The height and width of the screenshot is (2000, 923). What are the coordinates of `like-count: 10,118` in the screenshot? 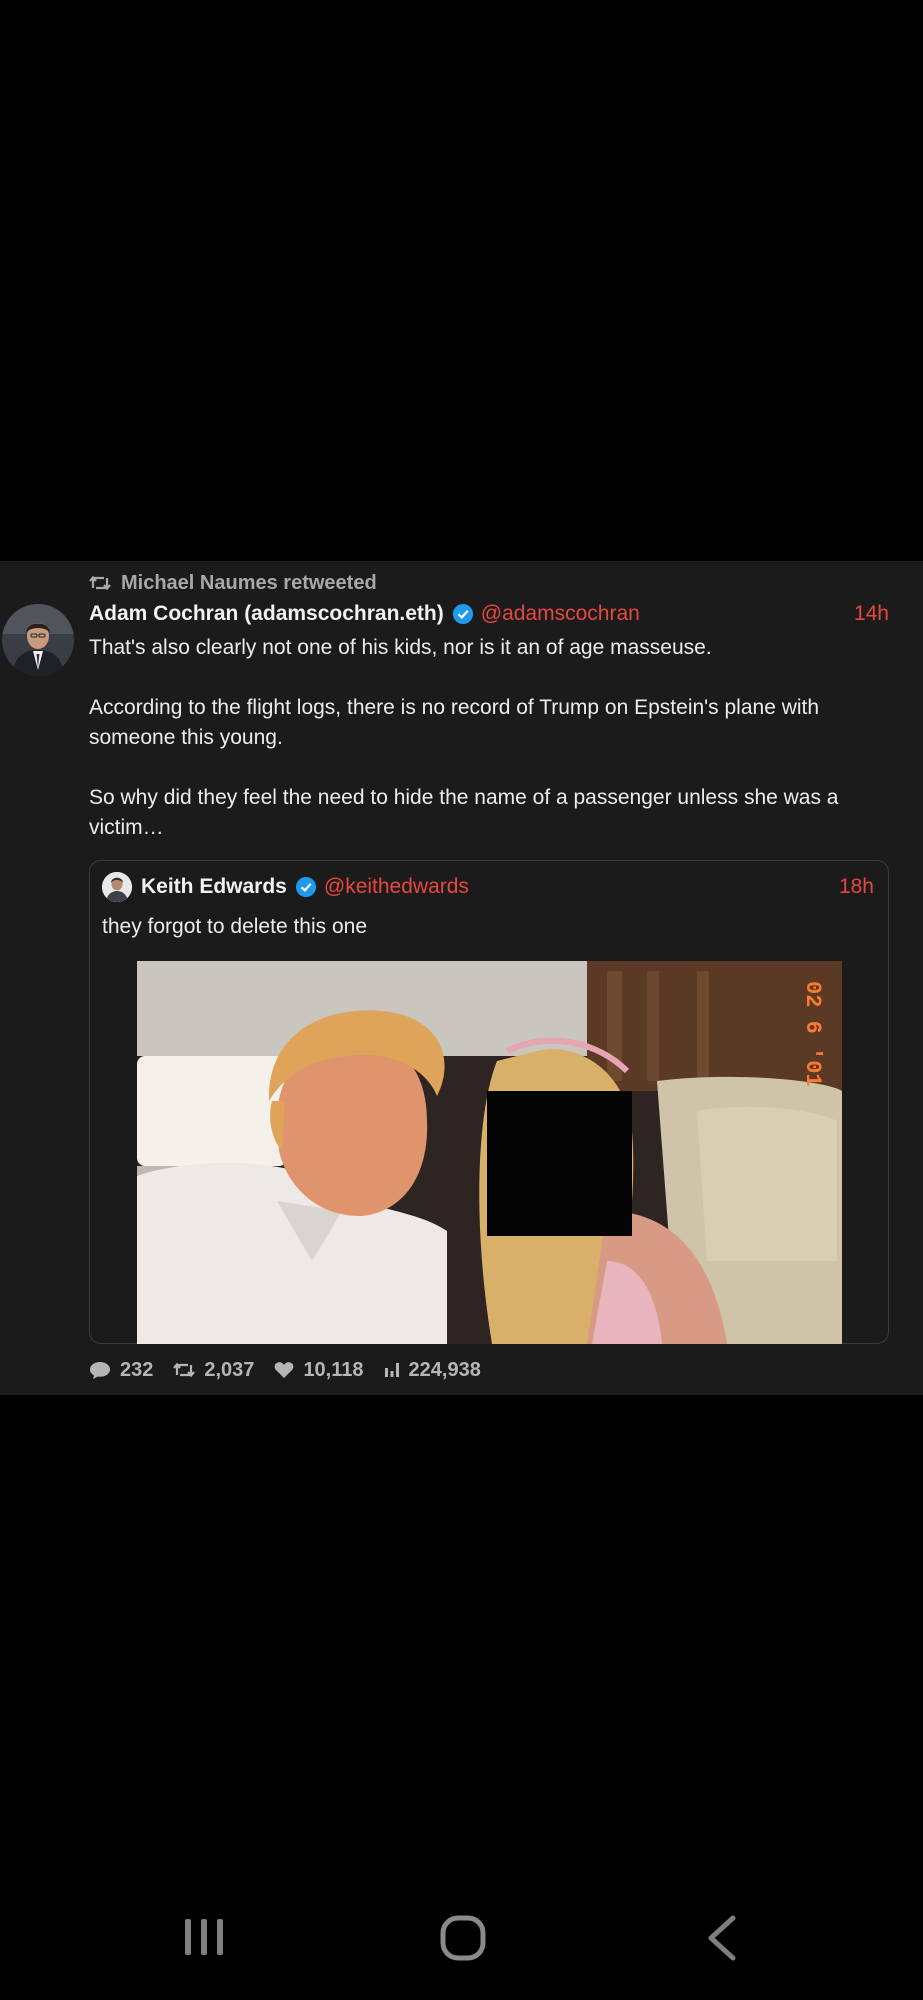 It's located at (333, 1369).